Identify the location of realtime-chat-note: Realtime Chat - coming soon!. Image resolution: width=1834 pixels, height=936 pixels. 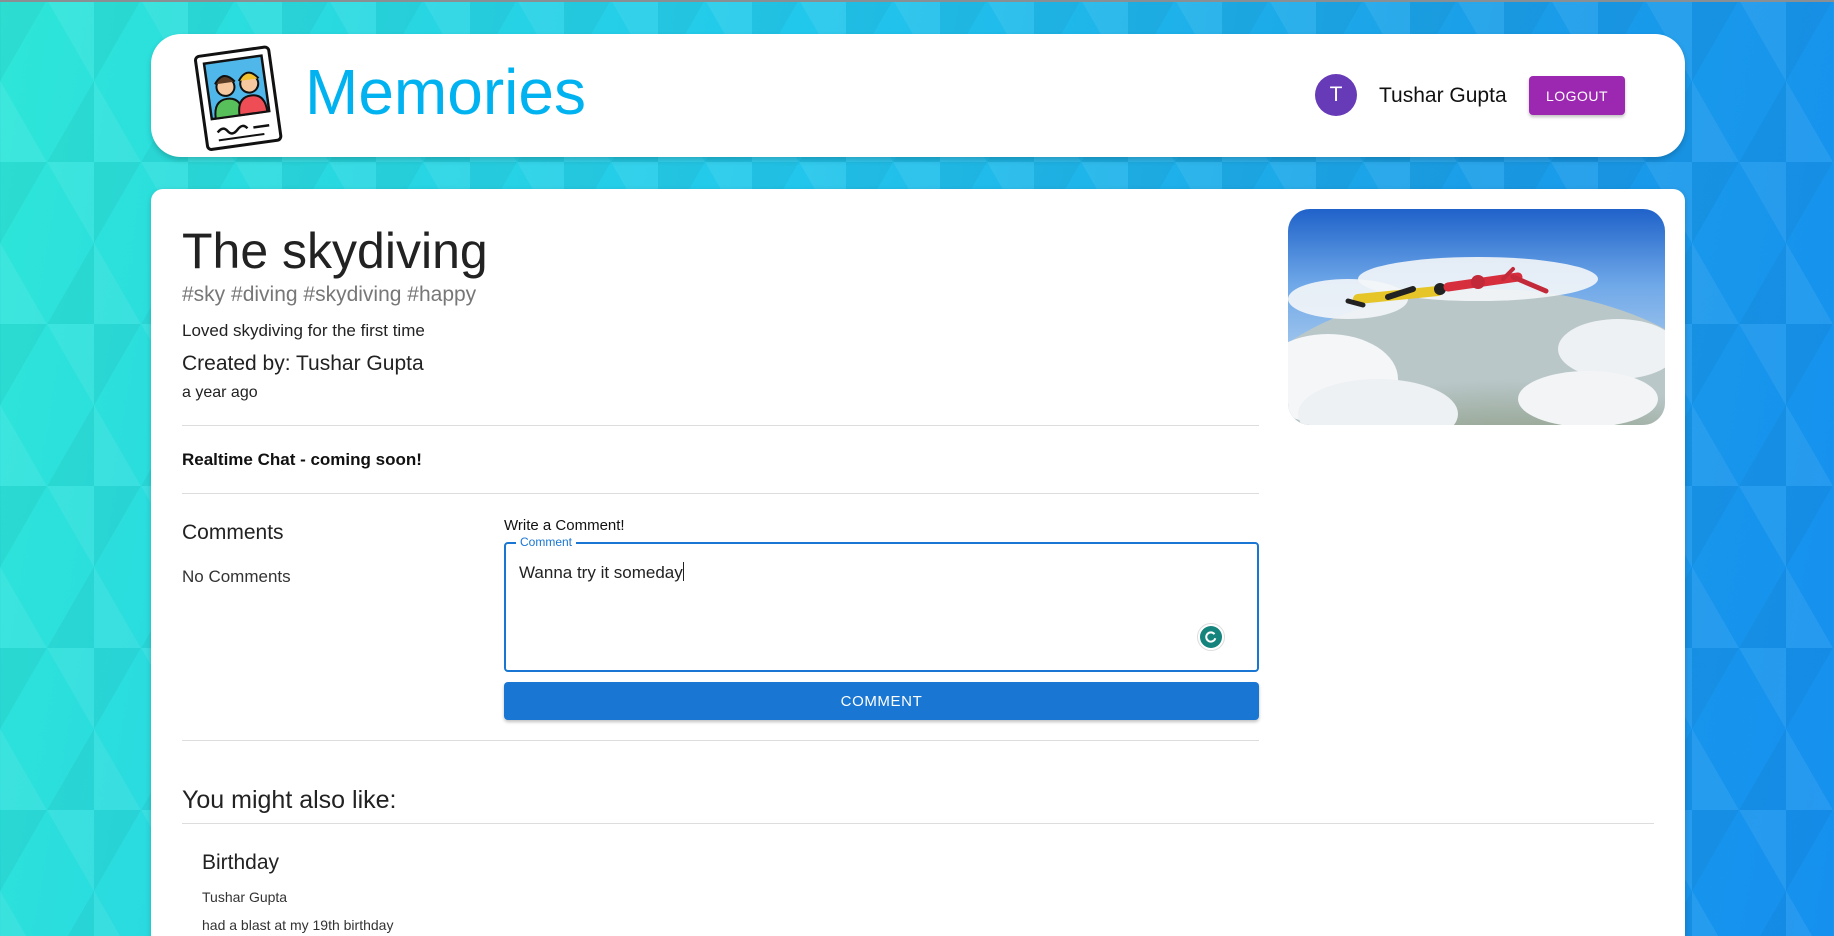
(302, 459).